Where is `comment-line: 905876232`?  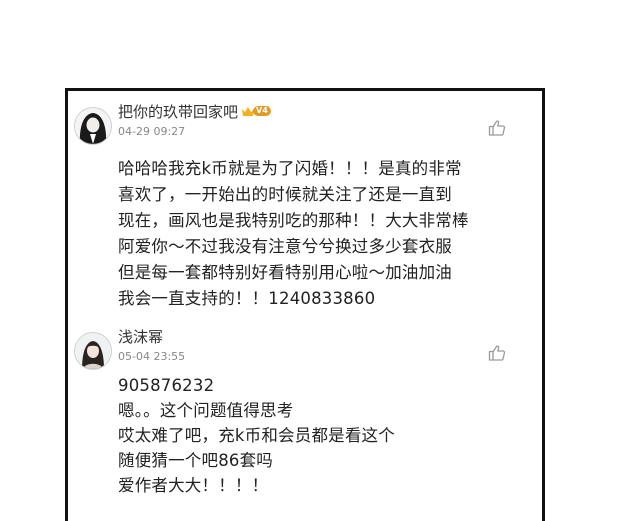 comment-line: 905876232 is located at coordinates (166, 385).